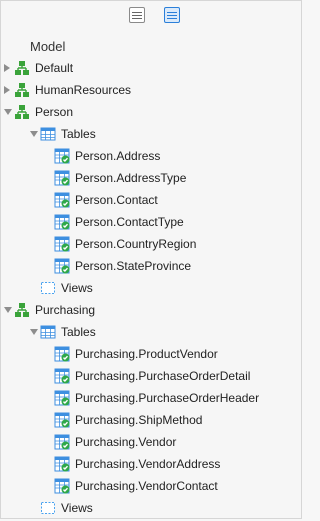 This screenshot has height=521, width=320. I want to click on tree-views-folder-2: Views, so click(151, 288).